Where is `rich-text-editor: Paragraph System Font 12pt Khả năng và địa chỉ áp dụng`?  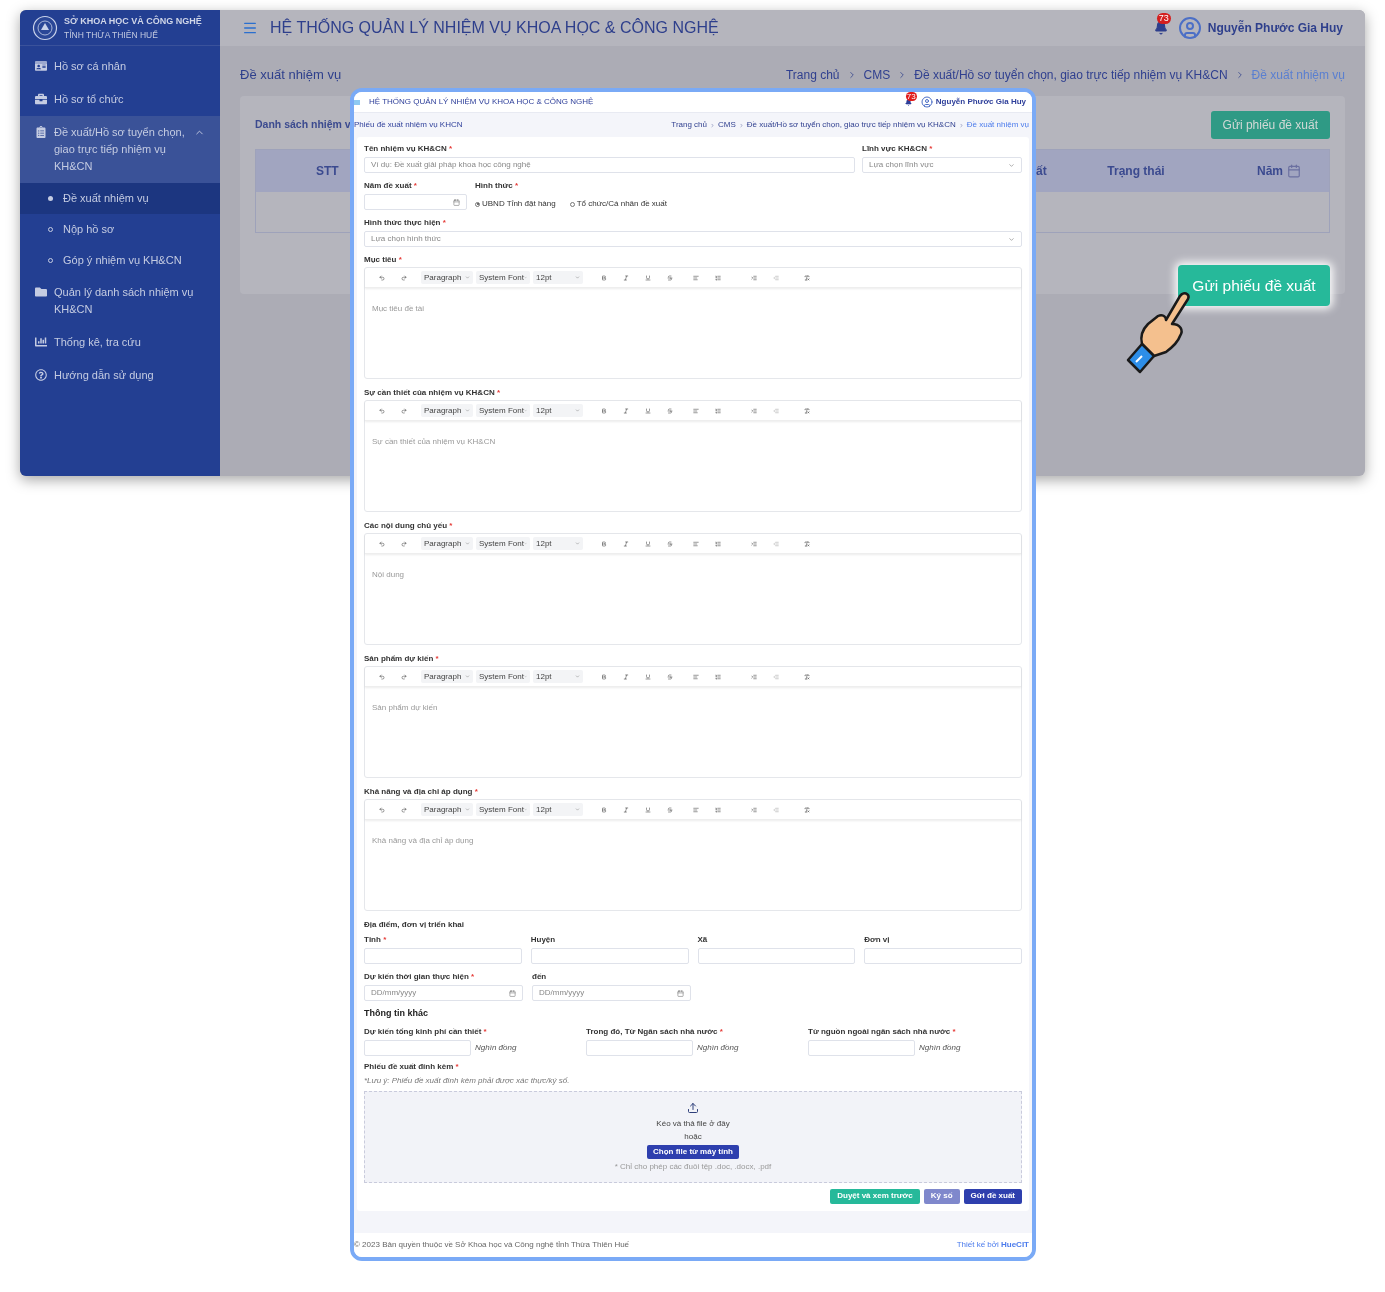 rich-text-editor: Paragraph System Font 12pt Khả năng và địa chỉ áp dụng is located at coordinates (693, 855).